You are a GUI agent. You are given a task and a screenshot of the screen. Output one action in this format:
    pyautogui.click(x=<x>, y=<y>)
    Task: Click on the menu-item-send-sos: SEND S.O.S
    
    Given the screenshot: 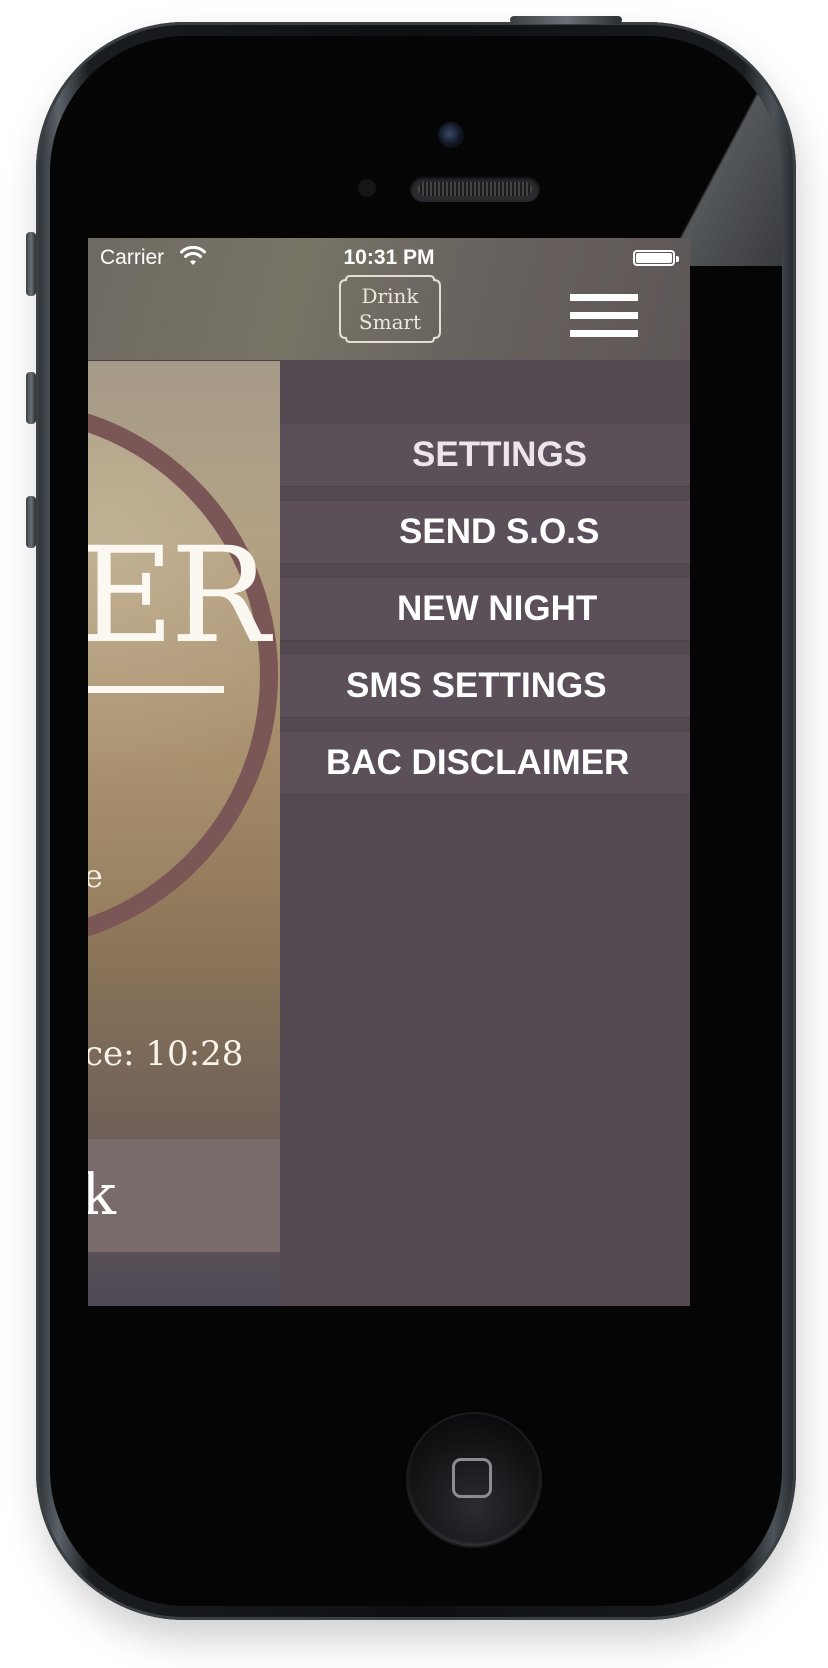 What is the action you would take?
    pyautogui.click(x=485, y=532)
    